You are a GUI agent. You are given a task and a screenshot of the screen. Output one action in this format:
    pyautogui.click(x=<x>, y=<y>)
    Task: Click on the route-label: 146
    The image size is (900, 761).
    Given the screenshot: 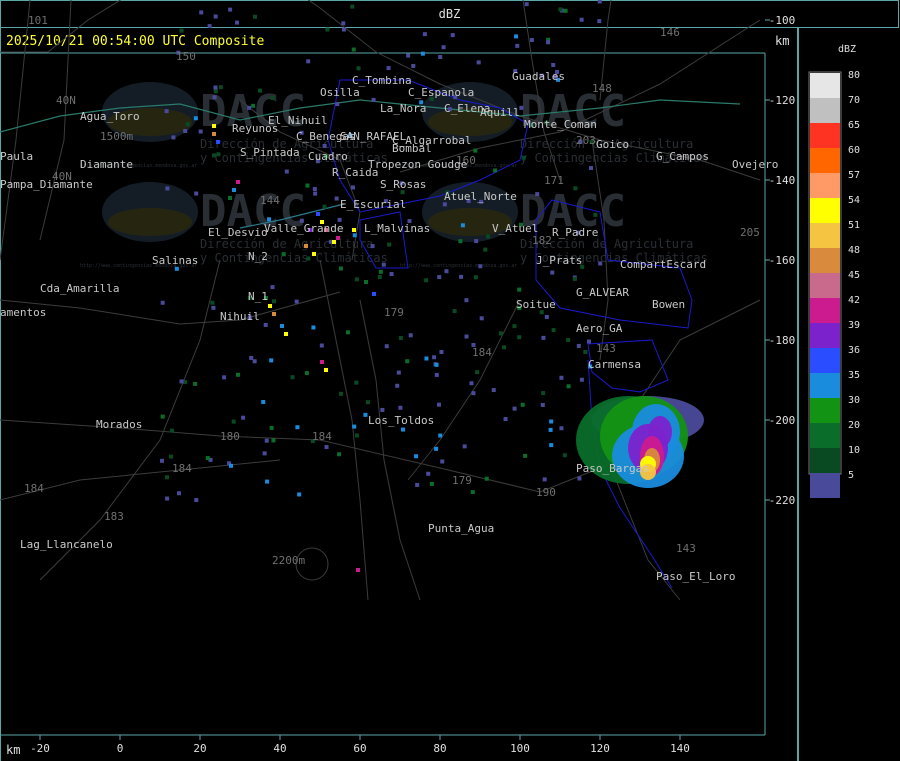 What is the action you would take?
    pyautogui.click(x=670, y=32)
    